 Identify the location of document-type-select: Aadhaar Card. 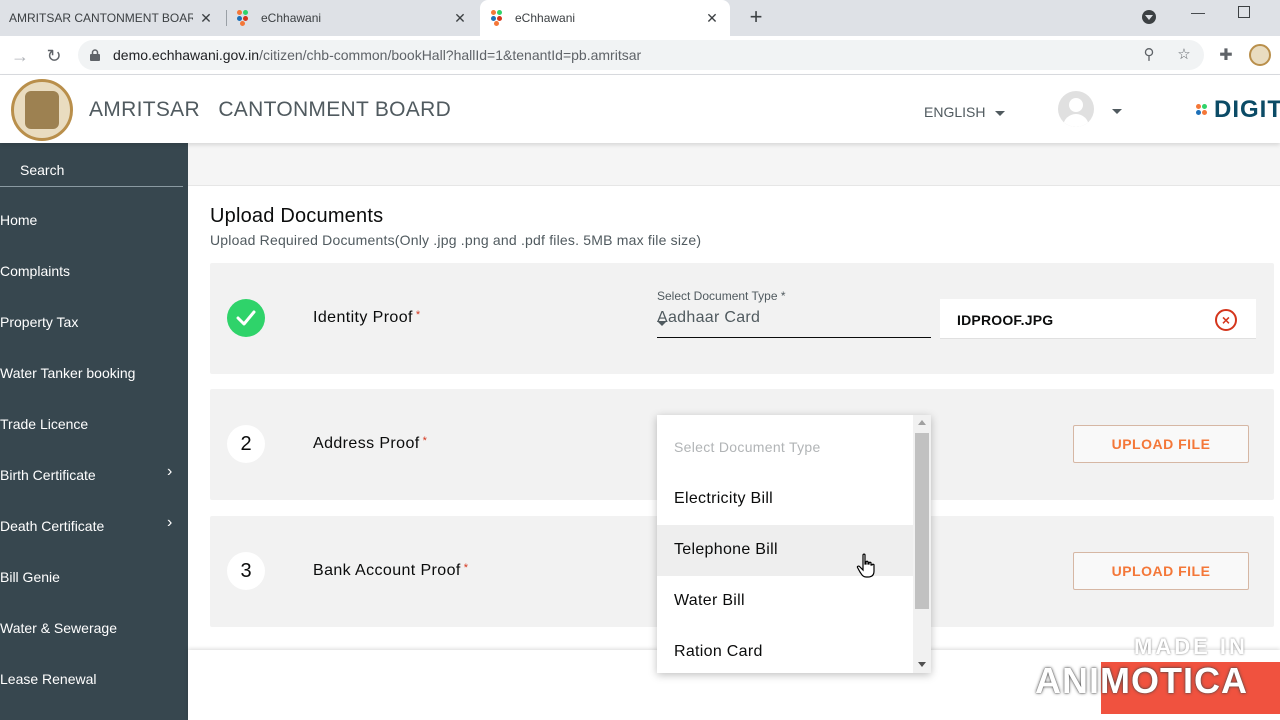
(794, 323).